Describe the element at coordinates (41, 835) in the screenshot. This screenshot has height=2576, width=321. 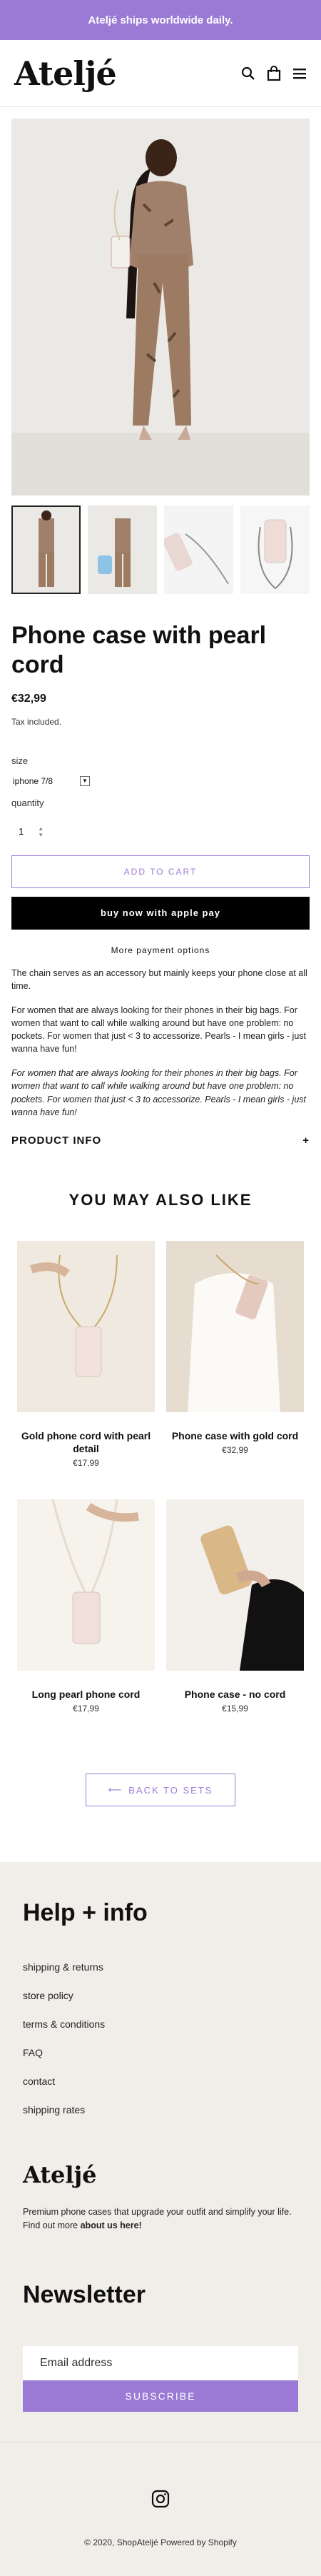
I see `stepper-down-icon: ▼` at that location.